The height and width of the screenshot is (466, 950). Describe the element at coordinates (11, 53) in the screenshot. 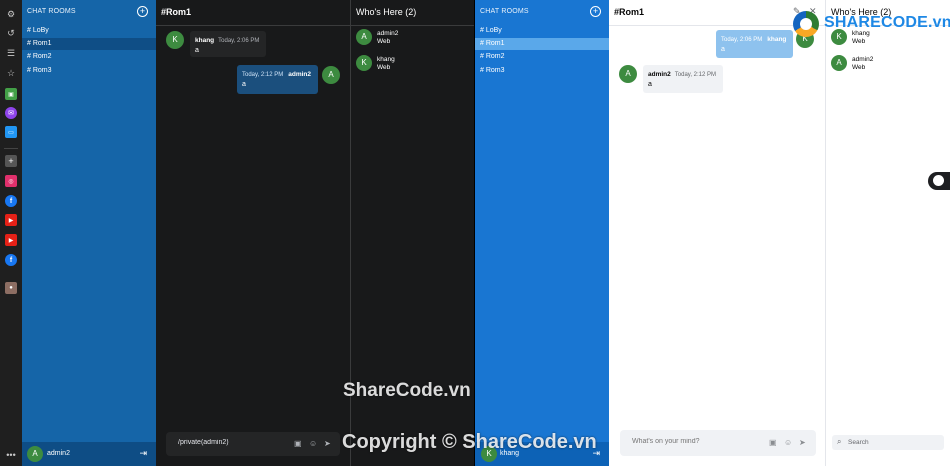

I see `reading-list-icon: ☰` at that location.